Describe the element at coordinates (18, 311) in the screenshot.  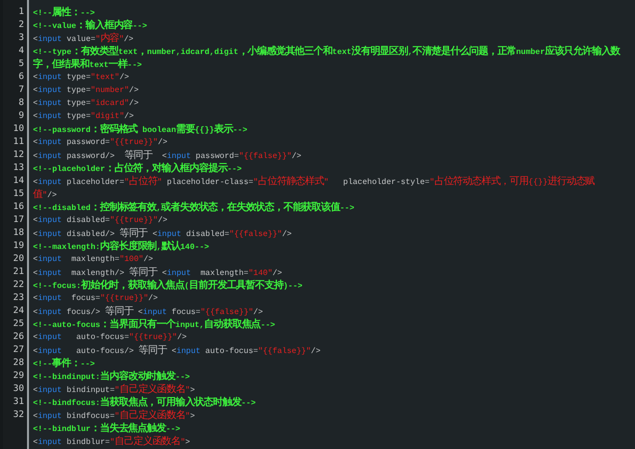
I see `line-number: 24` at that location.